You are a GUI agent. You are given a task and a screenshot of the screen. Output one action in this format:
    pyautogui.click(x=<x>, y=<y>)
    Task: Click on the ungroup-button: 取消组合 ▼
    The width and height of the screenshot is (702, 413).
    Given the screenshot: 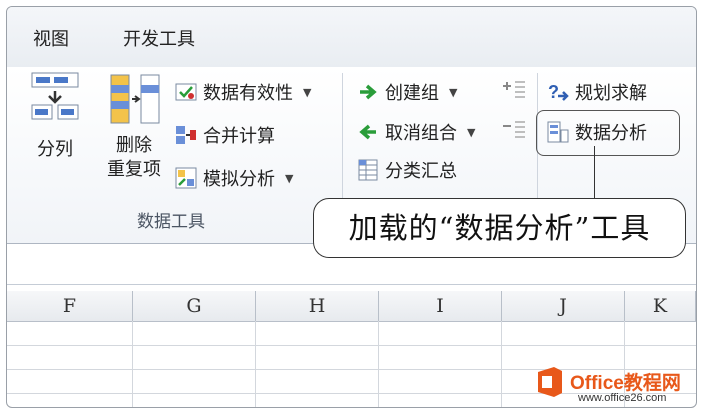 What is the action you would take?
    pyautogui.click(x=416, y=132)
    